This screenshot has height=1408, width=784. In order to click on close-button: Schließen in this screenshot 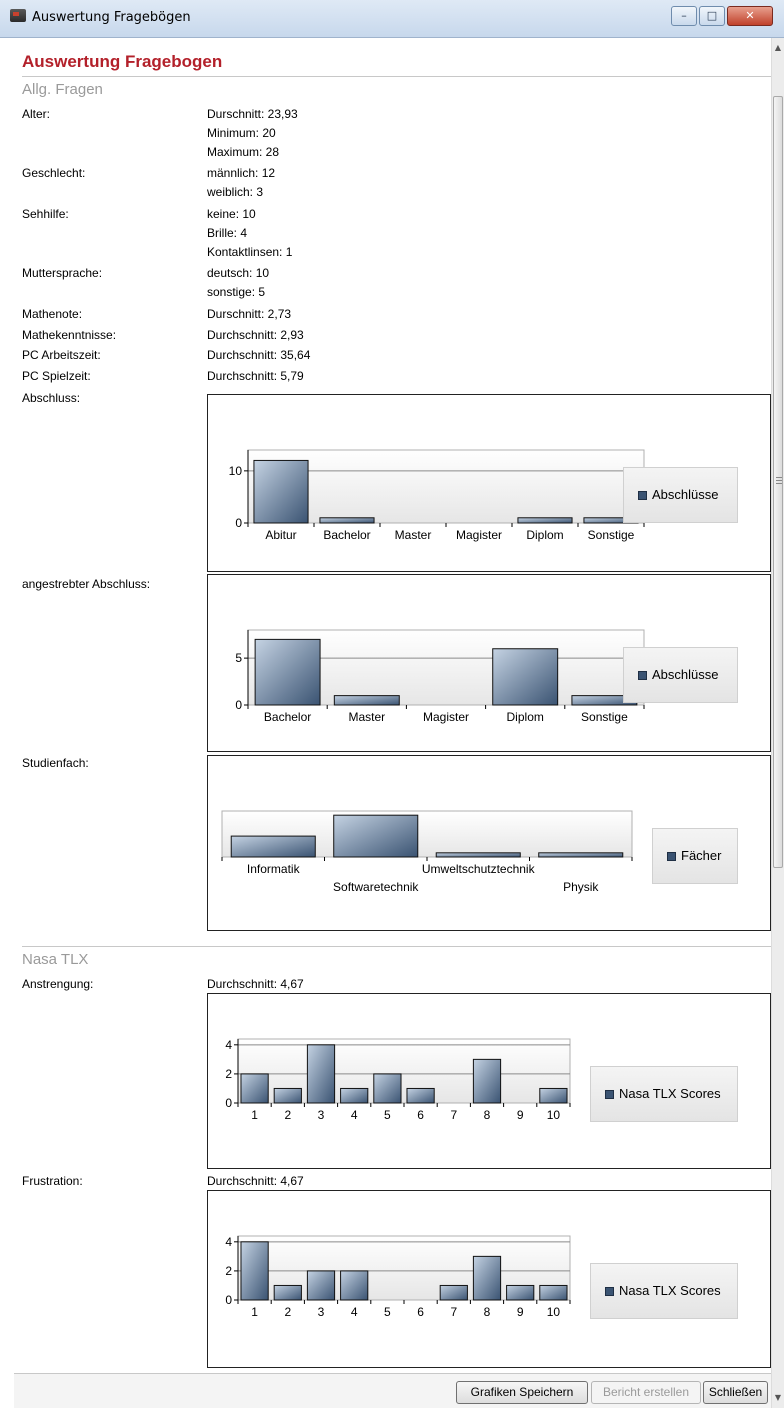, I will do `click(735, 1392)`.